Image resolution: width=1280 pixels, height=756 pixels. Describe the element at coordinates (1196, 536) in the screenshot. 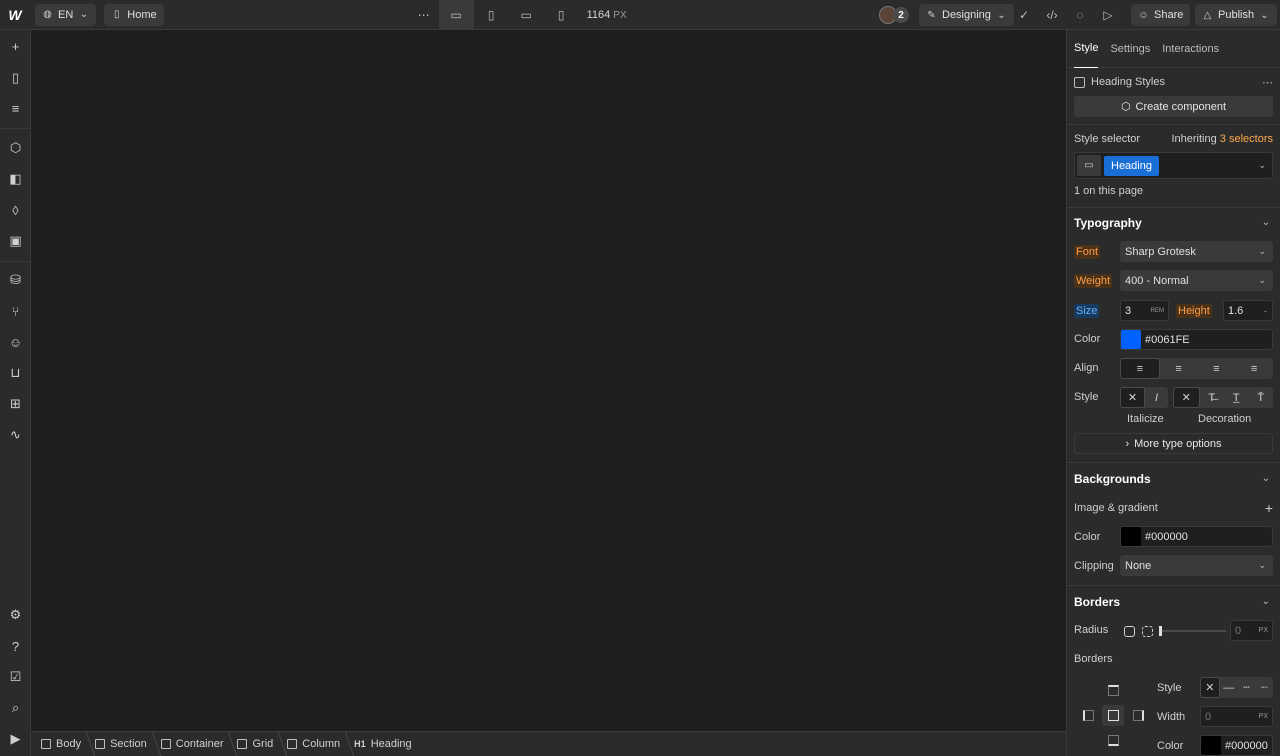

I see `bg-color-input: #000000` at that location.